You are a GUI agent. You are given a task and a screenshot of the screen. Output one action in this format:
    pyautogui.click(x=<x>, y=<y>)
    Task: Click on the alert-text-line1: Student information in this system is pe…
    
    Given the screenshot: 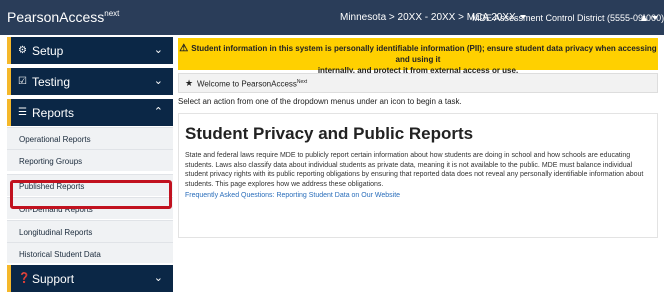 What is the action you would take?
    pyautogui.click(x=424, y=54)
    